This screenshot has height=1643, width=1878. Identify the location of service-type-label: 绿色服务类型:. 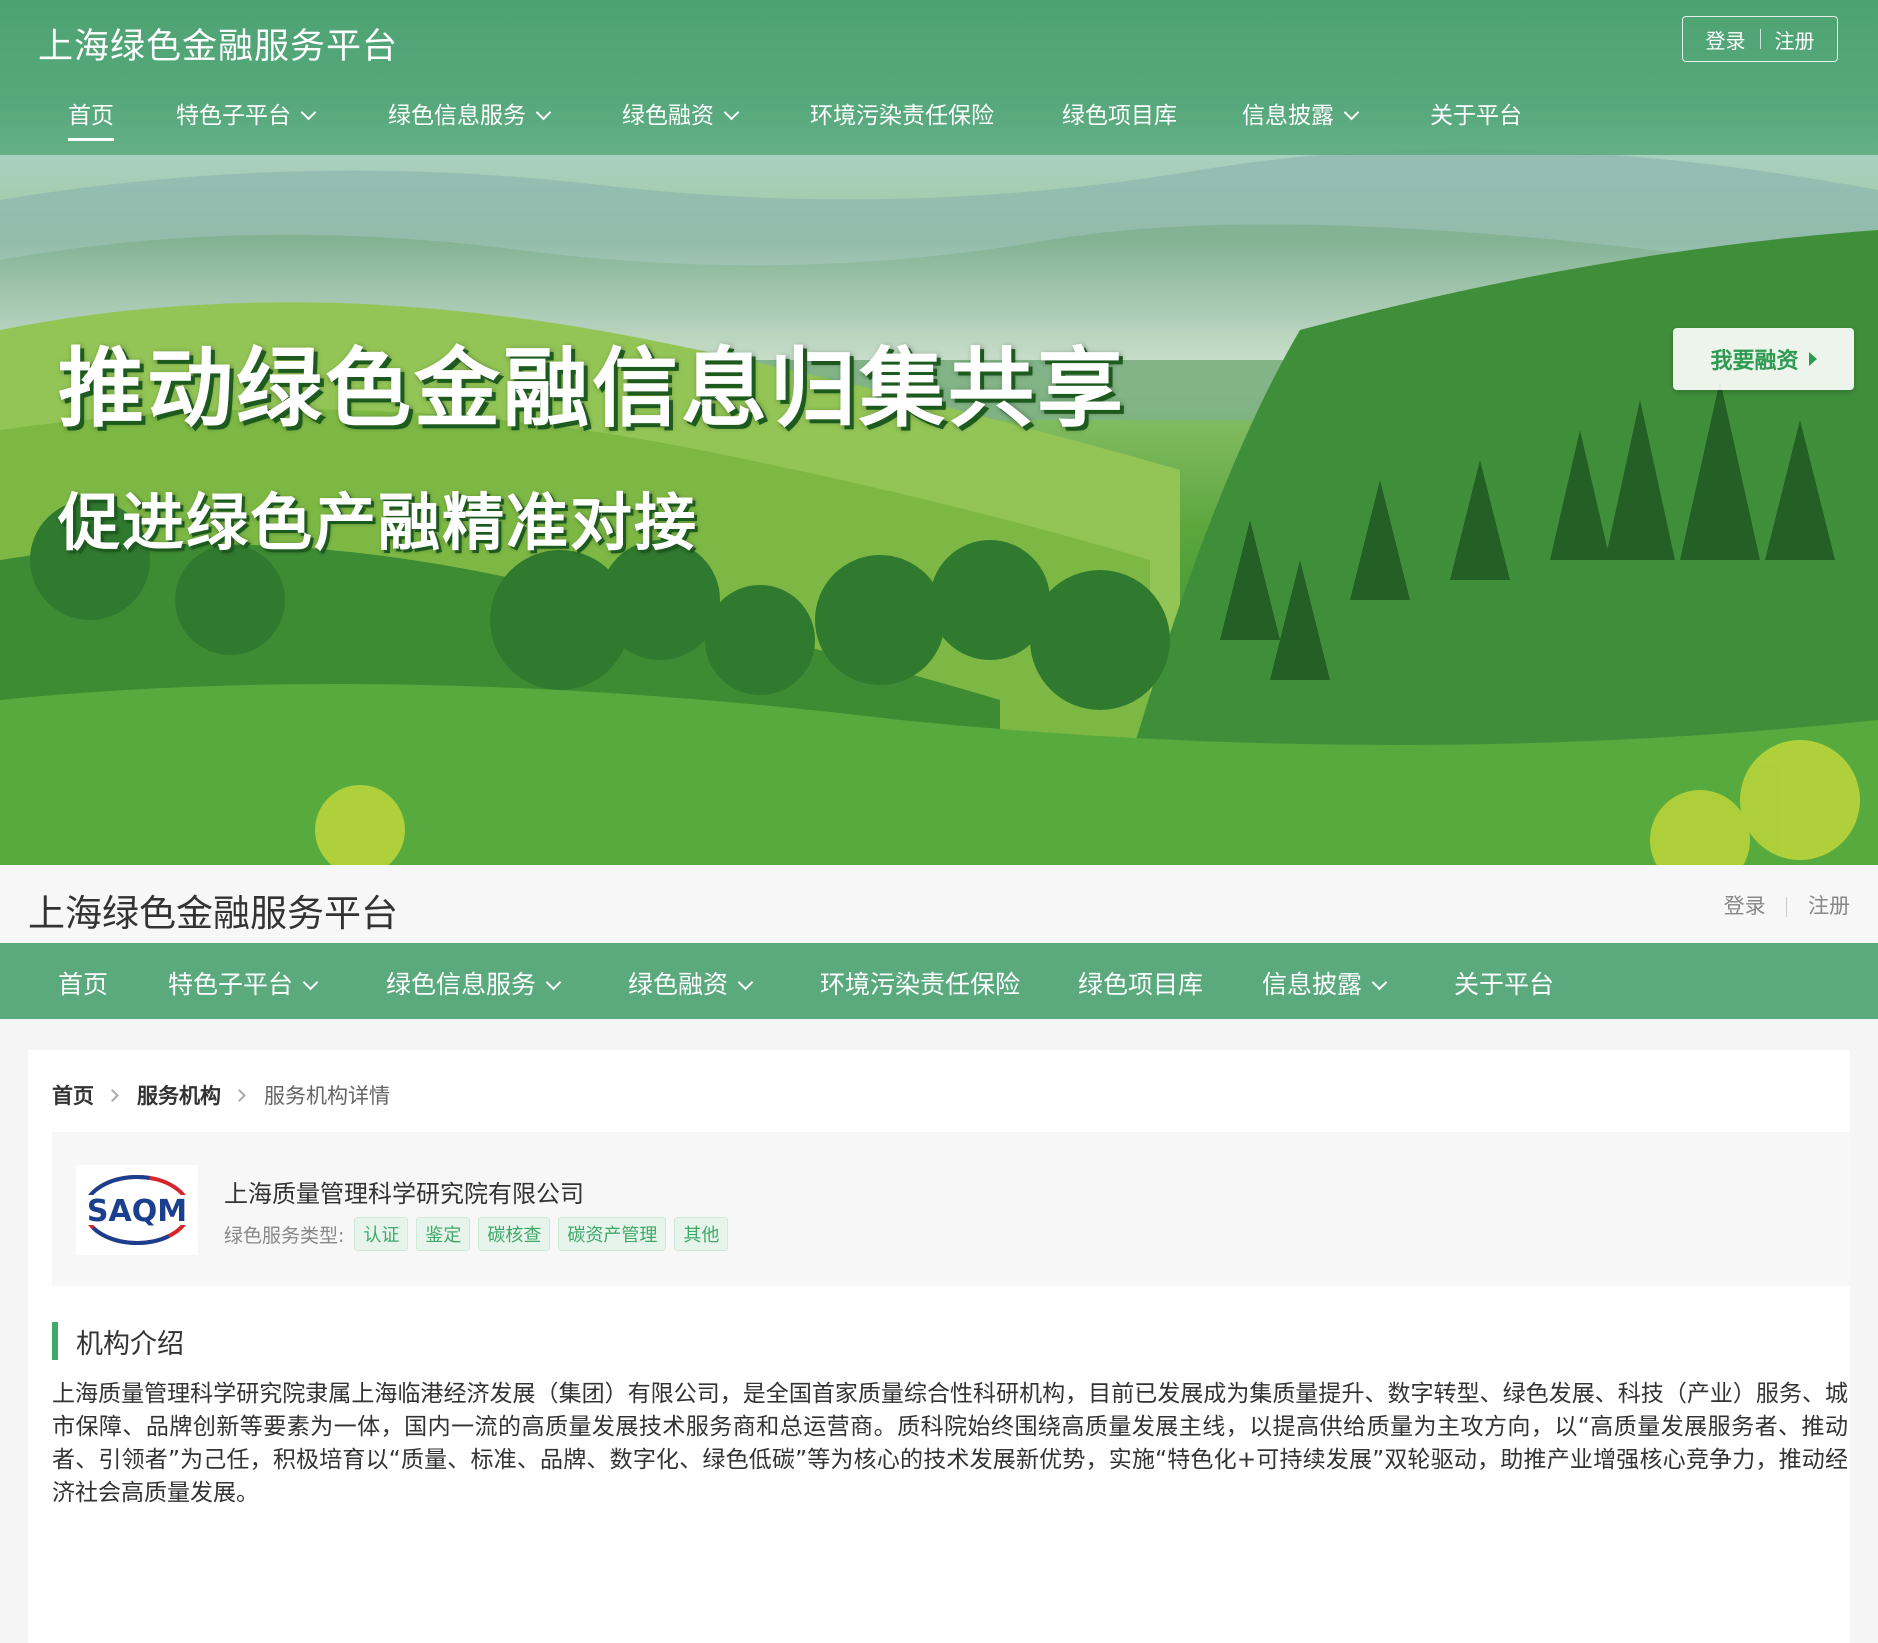
(284, 1235).